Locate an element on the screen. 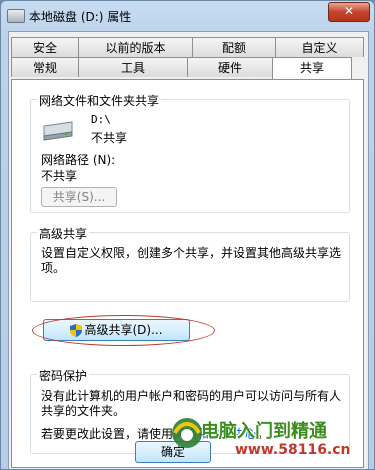  tab-security: 安全 is located at coordinates (45, 47).